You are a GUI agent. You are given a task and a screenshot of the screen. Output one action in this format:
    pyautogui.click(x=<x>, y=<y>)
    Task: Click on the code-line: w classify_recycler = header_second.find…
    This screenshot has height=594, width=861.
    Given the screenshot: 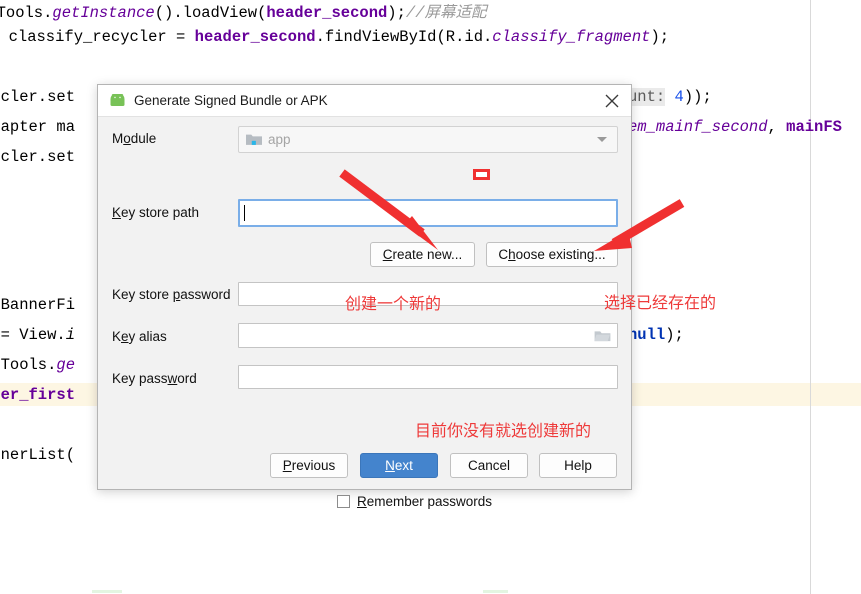 What is the action you would take?
    pyautogui.click(x=334, y=37)
    